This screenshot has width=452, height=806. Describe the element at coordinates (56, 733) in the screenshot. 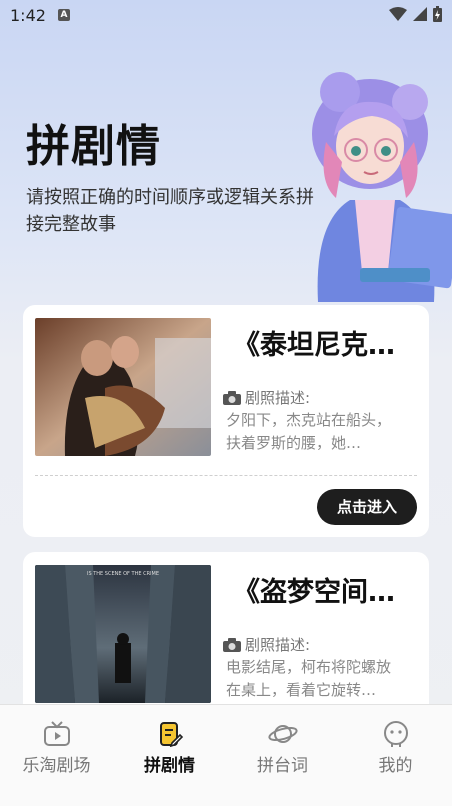

I see `tv-icon` at that location.